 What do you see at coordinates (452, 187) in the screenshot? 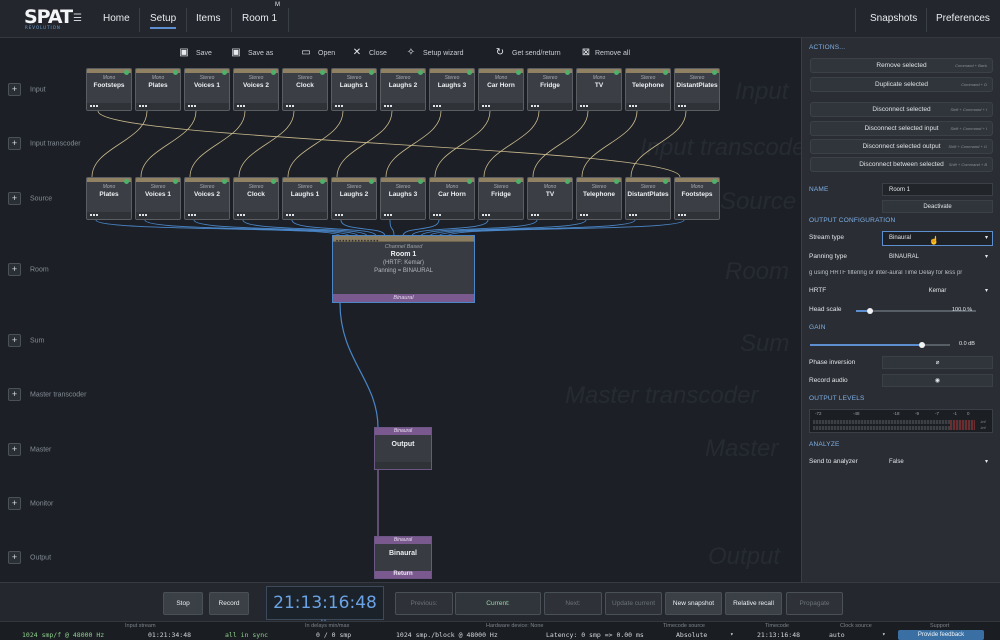
I see `node-type: Mono` at bounding box center [452, 187].